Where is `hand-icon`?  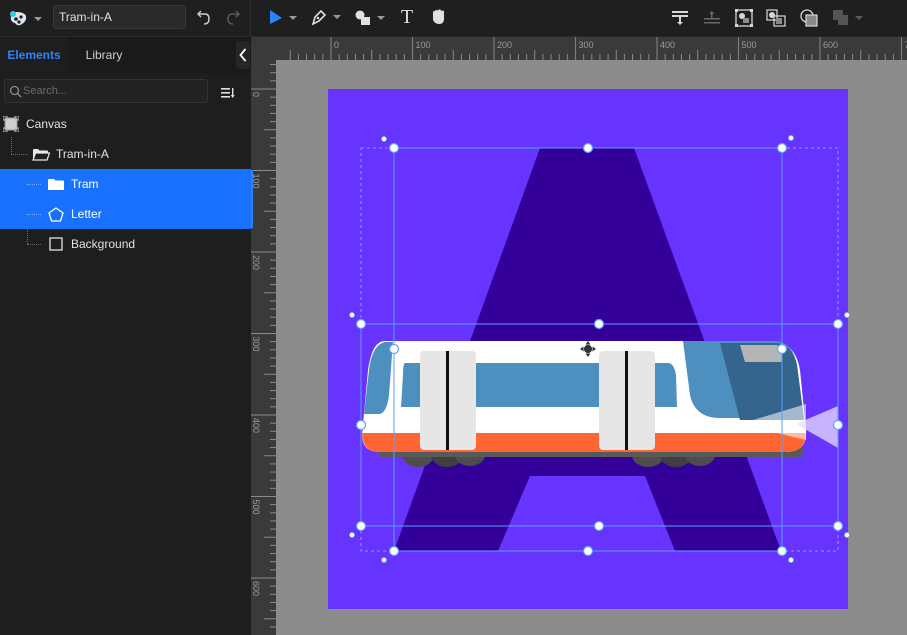
hand-icon is located at coordinates (438, 16).